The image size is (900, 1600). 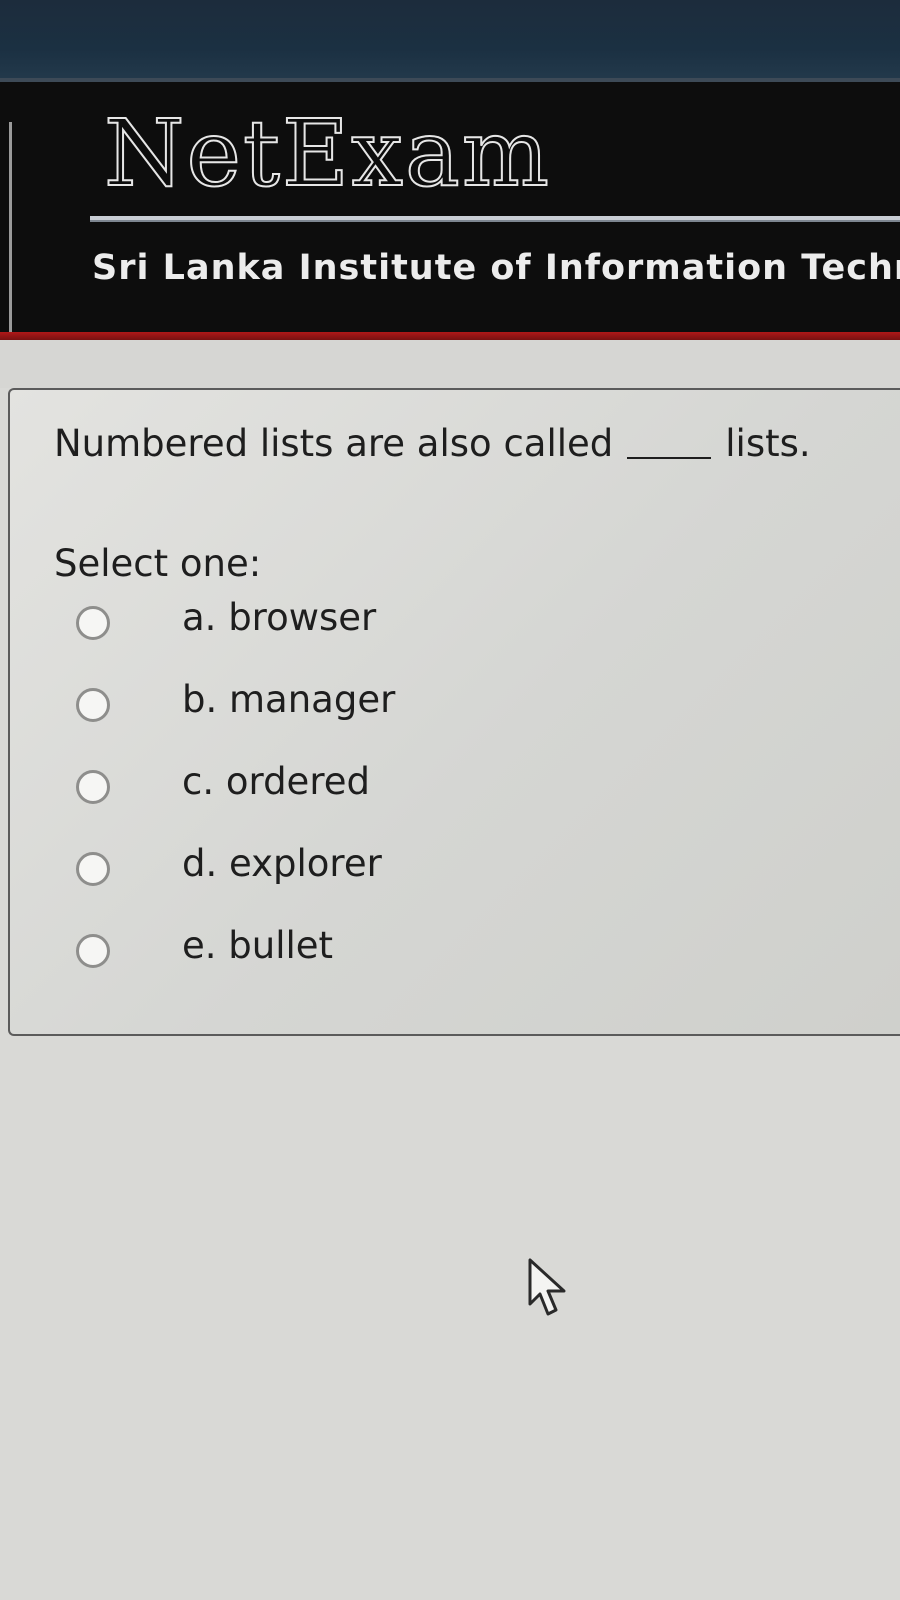 What do you see at coordinates (257, 945) in the screenshot?
I see `option-e-label: e. bullet` at bounding box center [257, 945].